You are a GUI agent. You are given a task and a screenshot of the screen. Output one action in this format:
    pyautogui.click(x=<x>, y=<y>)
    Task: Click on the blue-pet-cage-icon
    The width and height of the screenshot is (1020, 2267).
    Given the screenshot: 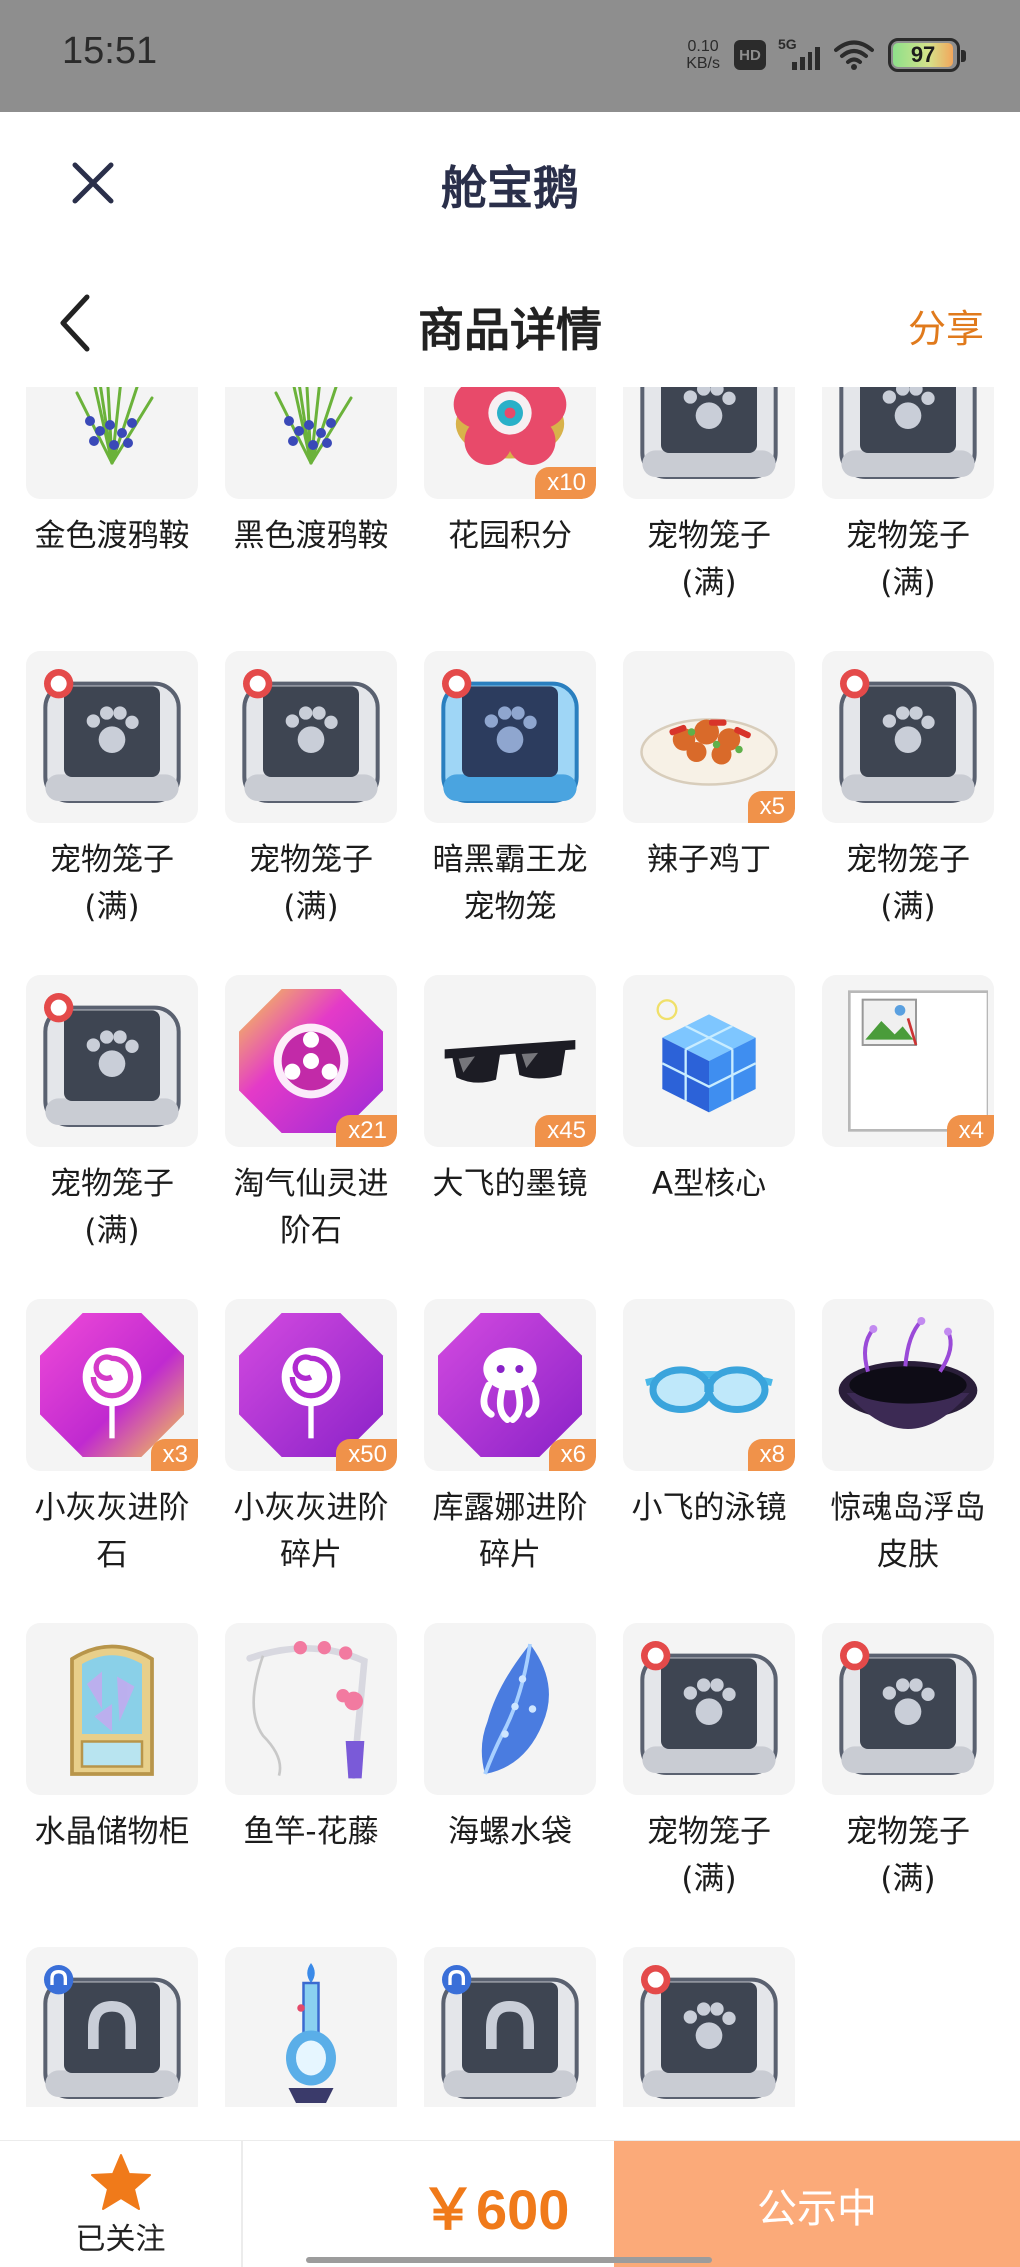 What is the action you would take?
    pyautogui.click(x=510, y=737)
    